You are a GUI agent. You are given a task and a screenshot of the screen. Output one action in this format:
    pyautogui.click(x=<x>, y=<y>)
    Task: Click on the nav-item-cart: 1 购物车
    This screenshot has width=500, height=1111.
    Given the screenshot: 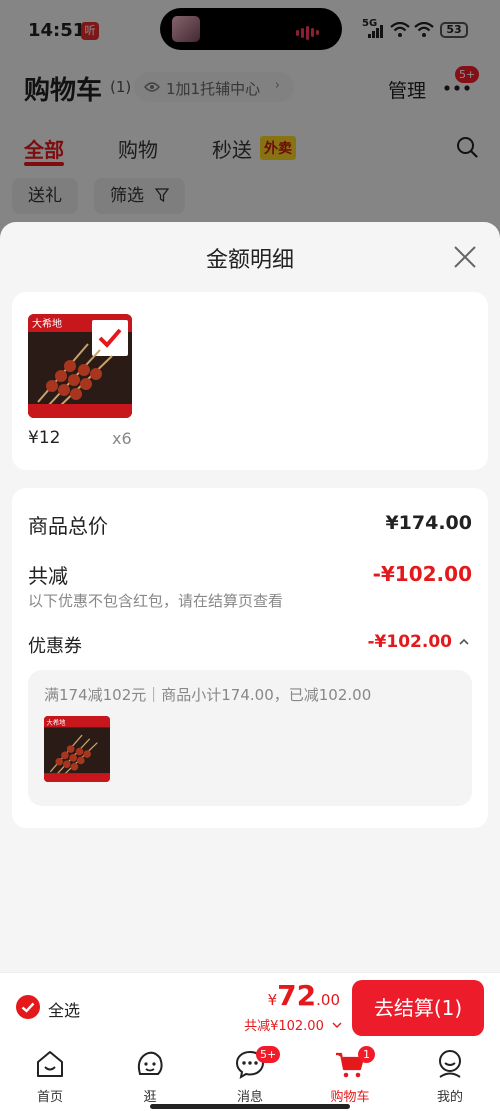 What is the action you would take?
    pyautogui.click(x=350, y=1075)
    